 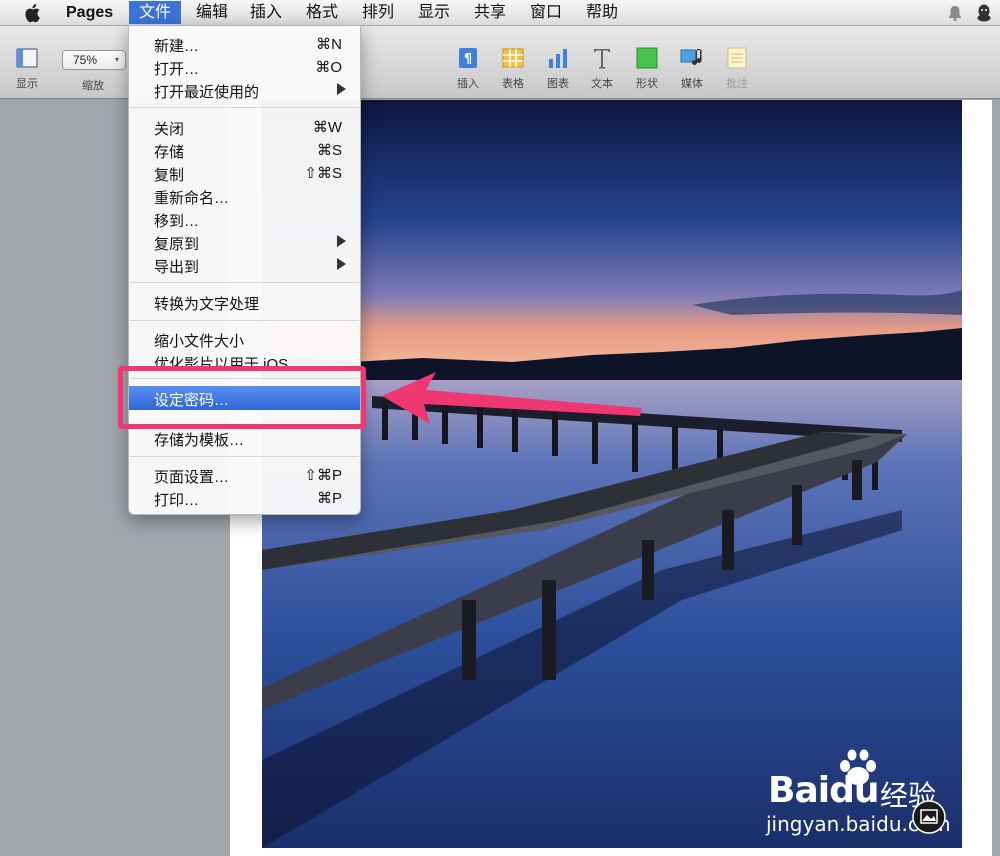 What do you see at coordinates (602, 70) in the screenshot?
I see `text-button: 文本` at bounding box center [602, 70].